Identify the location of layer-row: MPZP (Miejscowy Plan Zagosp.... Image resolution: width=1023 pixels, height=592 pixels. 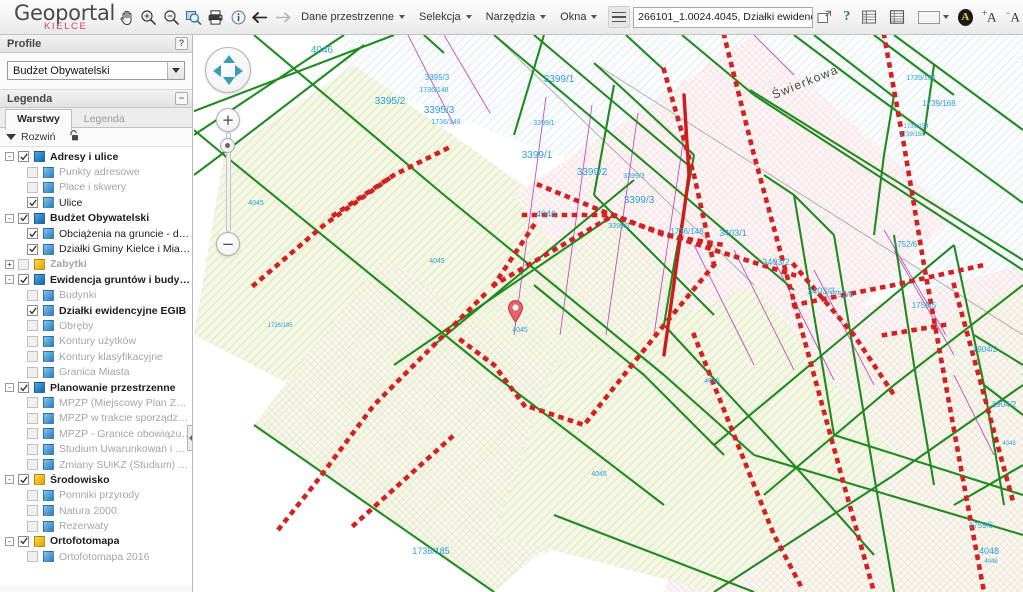
(96, 402).